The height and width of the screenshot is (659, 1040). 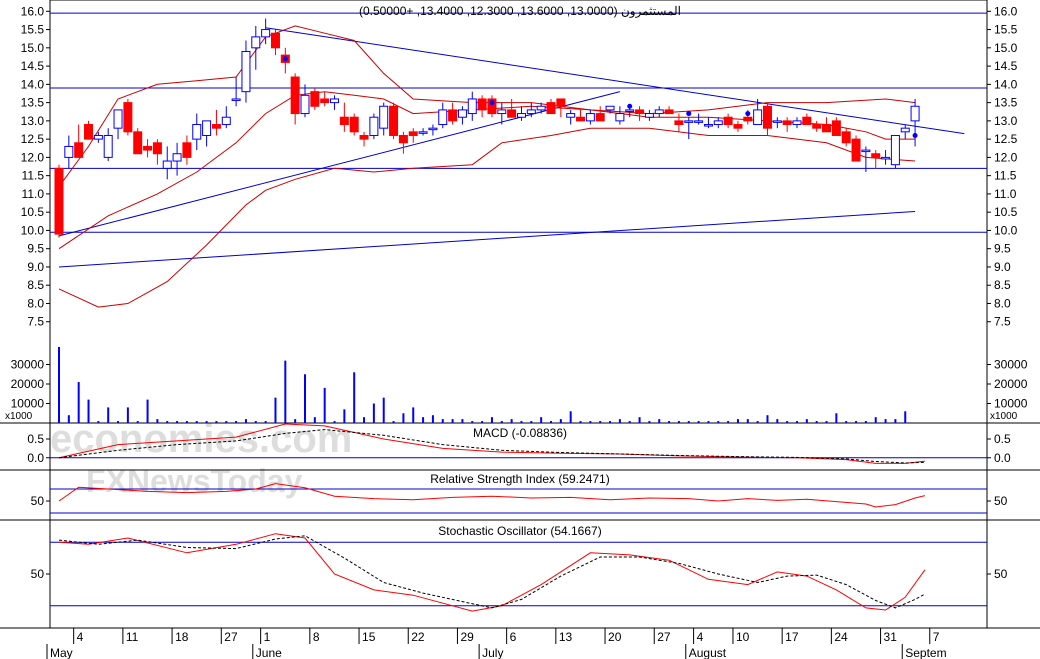 What do you see at coordinates (33, 230) in the screenshot?
I see `price-tick-left: 10.0` at bounding box center [33, 230].